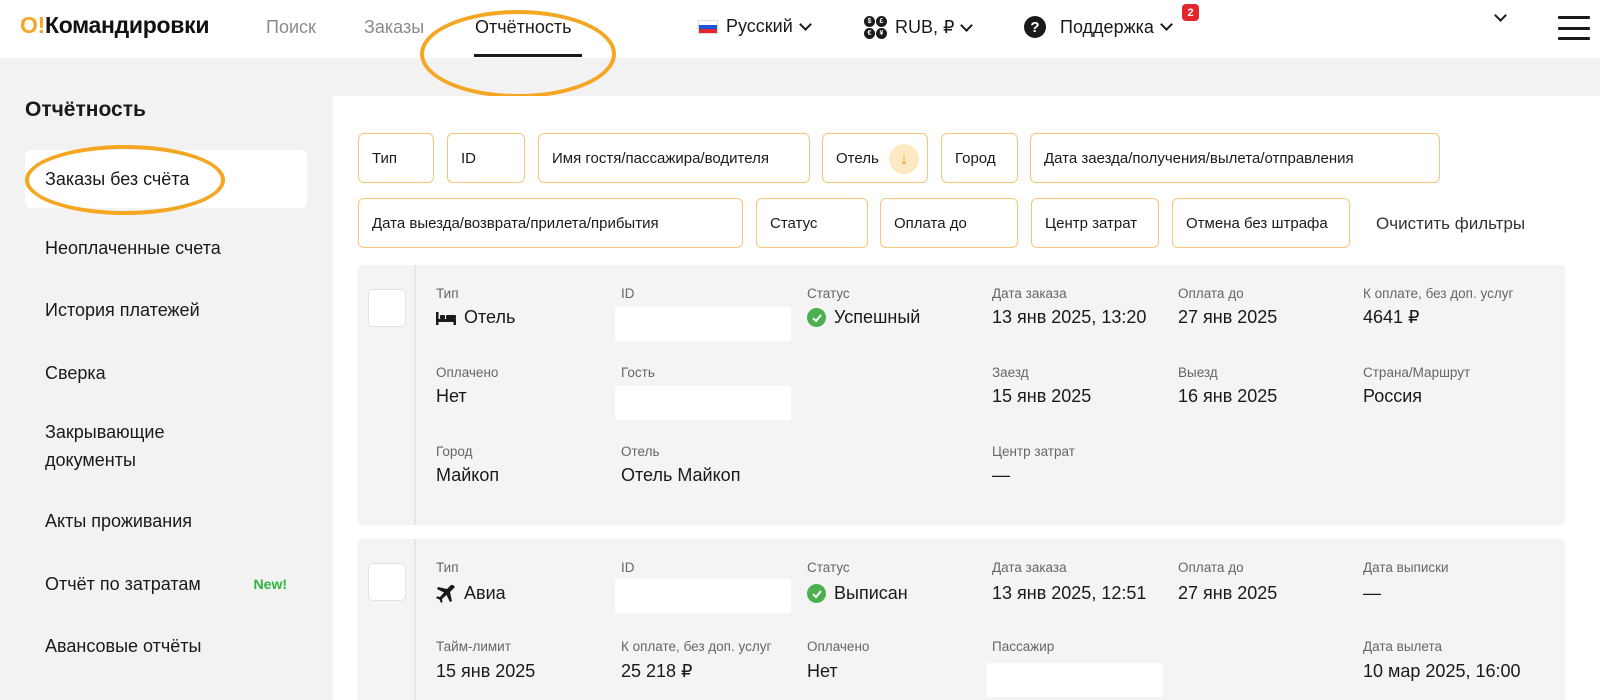 The width and height of the screenshot is (1600, 700). I want to click on field-label: Заезд, so click(1010, 372).